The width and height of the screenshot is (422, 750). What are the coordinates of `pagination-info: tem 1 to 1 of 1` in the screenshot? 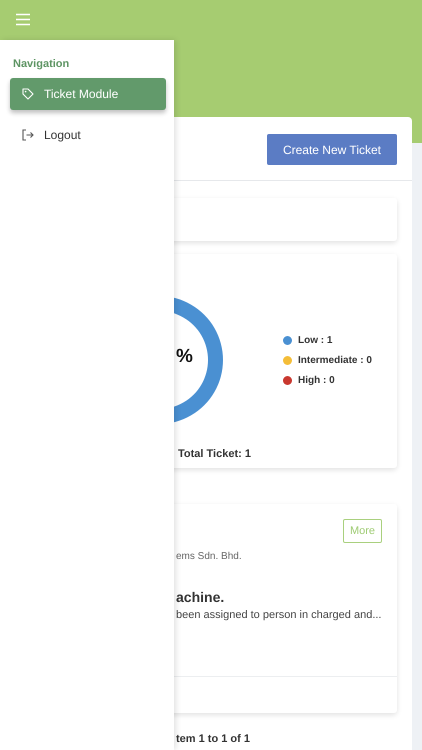 It's located at (213, 739).